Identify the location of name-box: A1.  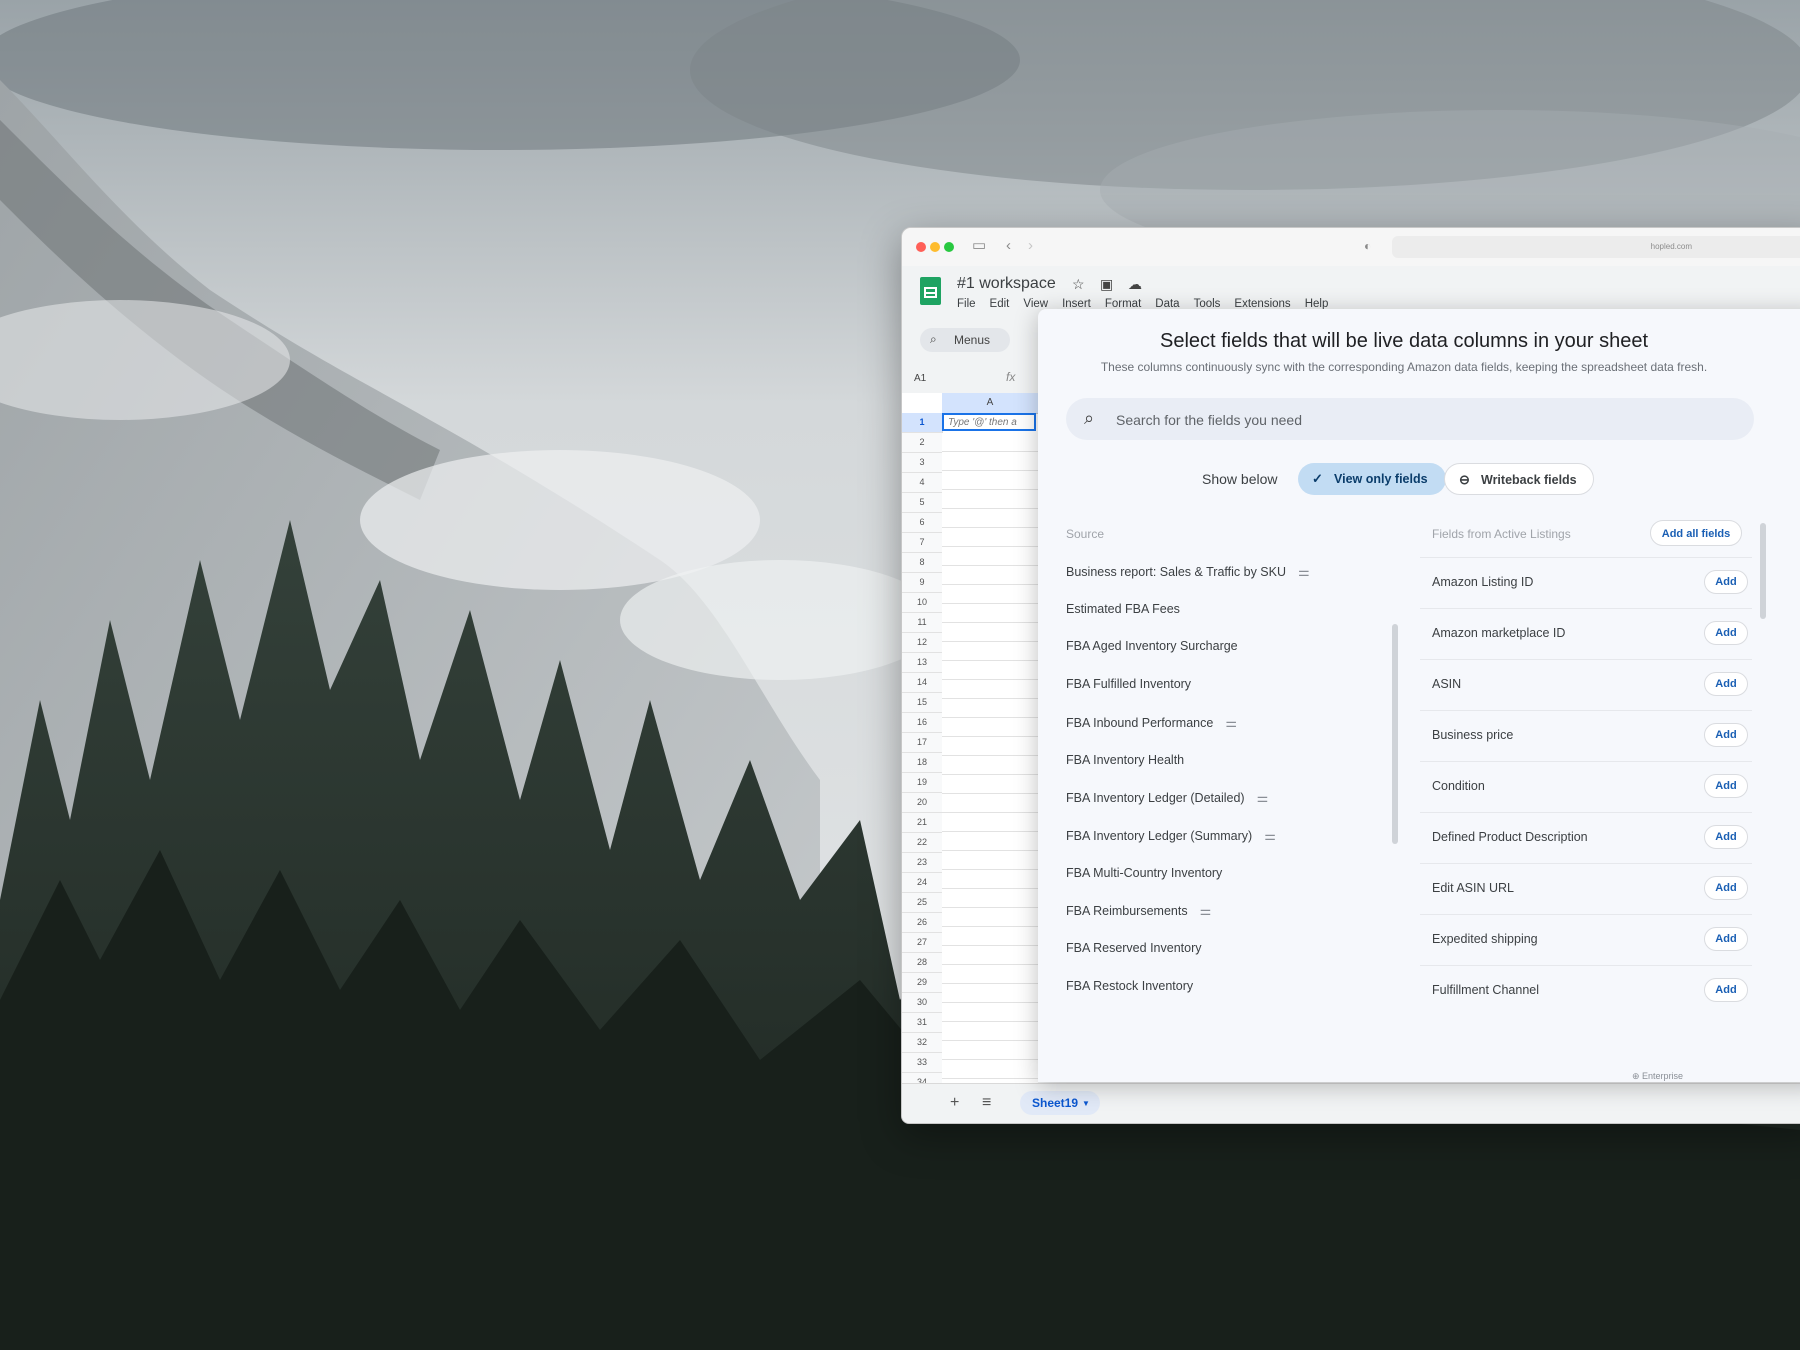
(920, 378).